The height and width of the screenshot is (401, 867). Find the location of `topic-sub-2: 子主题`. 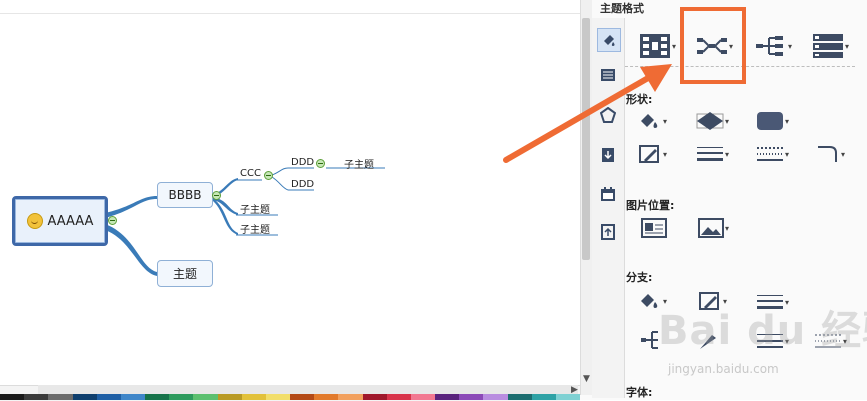

topic-sub-2: 子主题 is located at coordinates (255, 228).